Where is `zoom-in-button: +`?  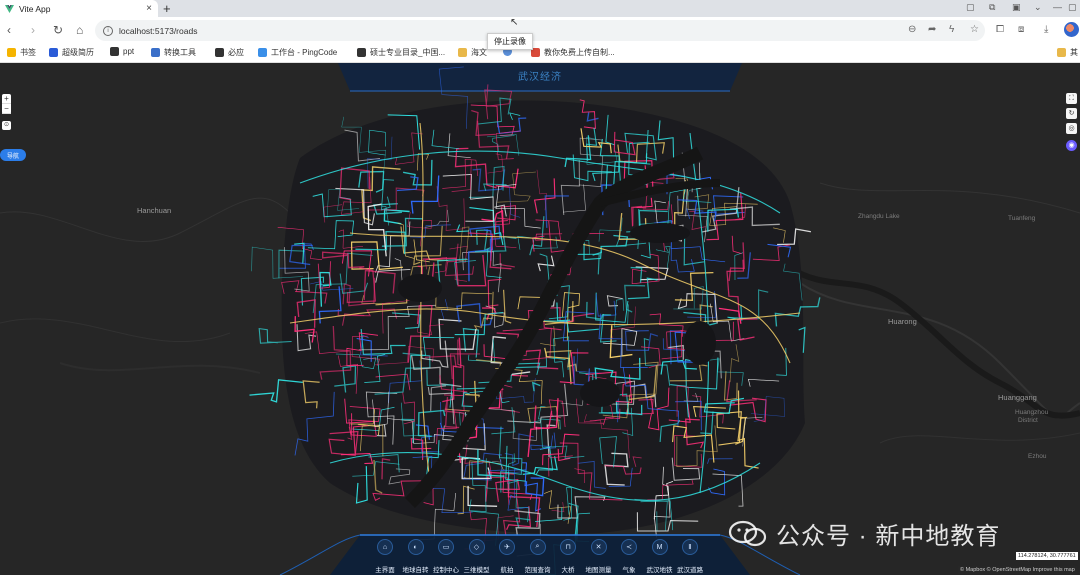 zoom-in-button: + is located at coordinates (6, 99).